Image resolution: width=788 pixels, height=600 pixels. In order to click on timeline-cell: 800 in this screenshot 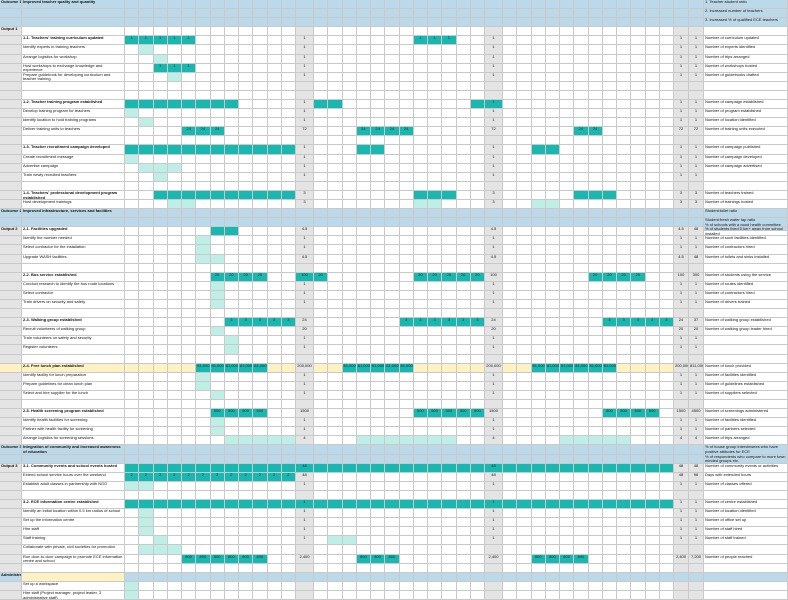, I will do `click(392, 559)`.